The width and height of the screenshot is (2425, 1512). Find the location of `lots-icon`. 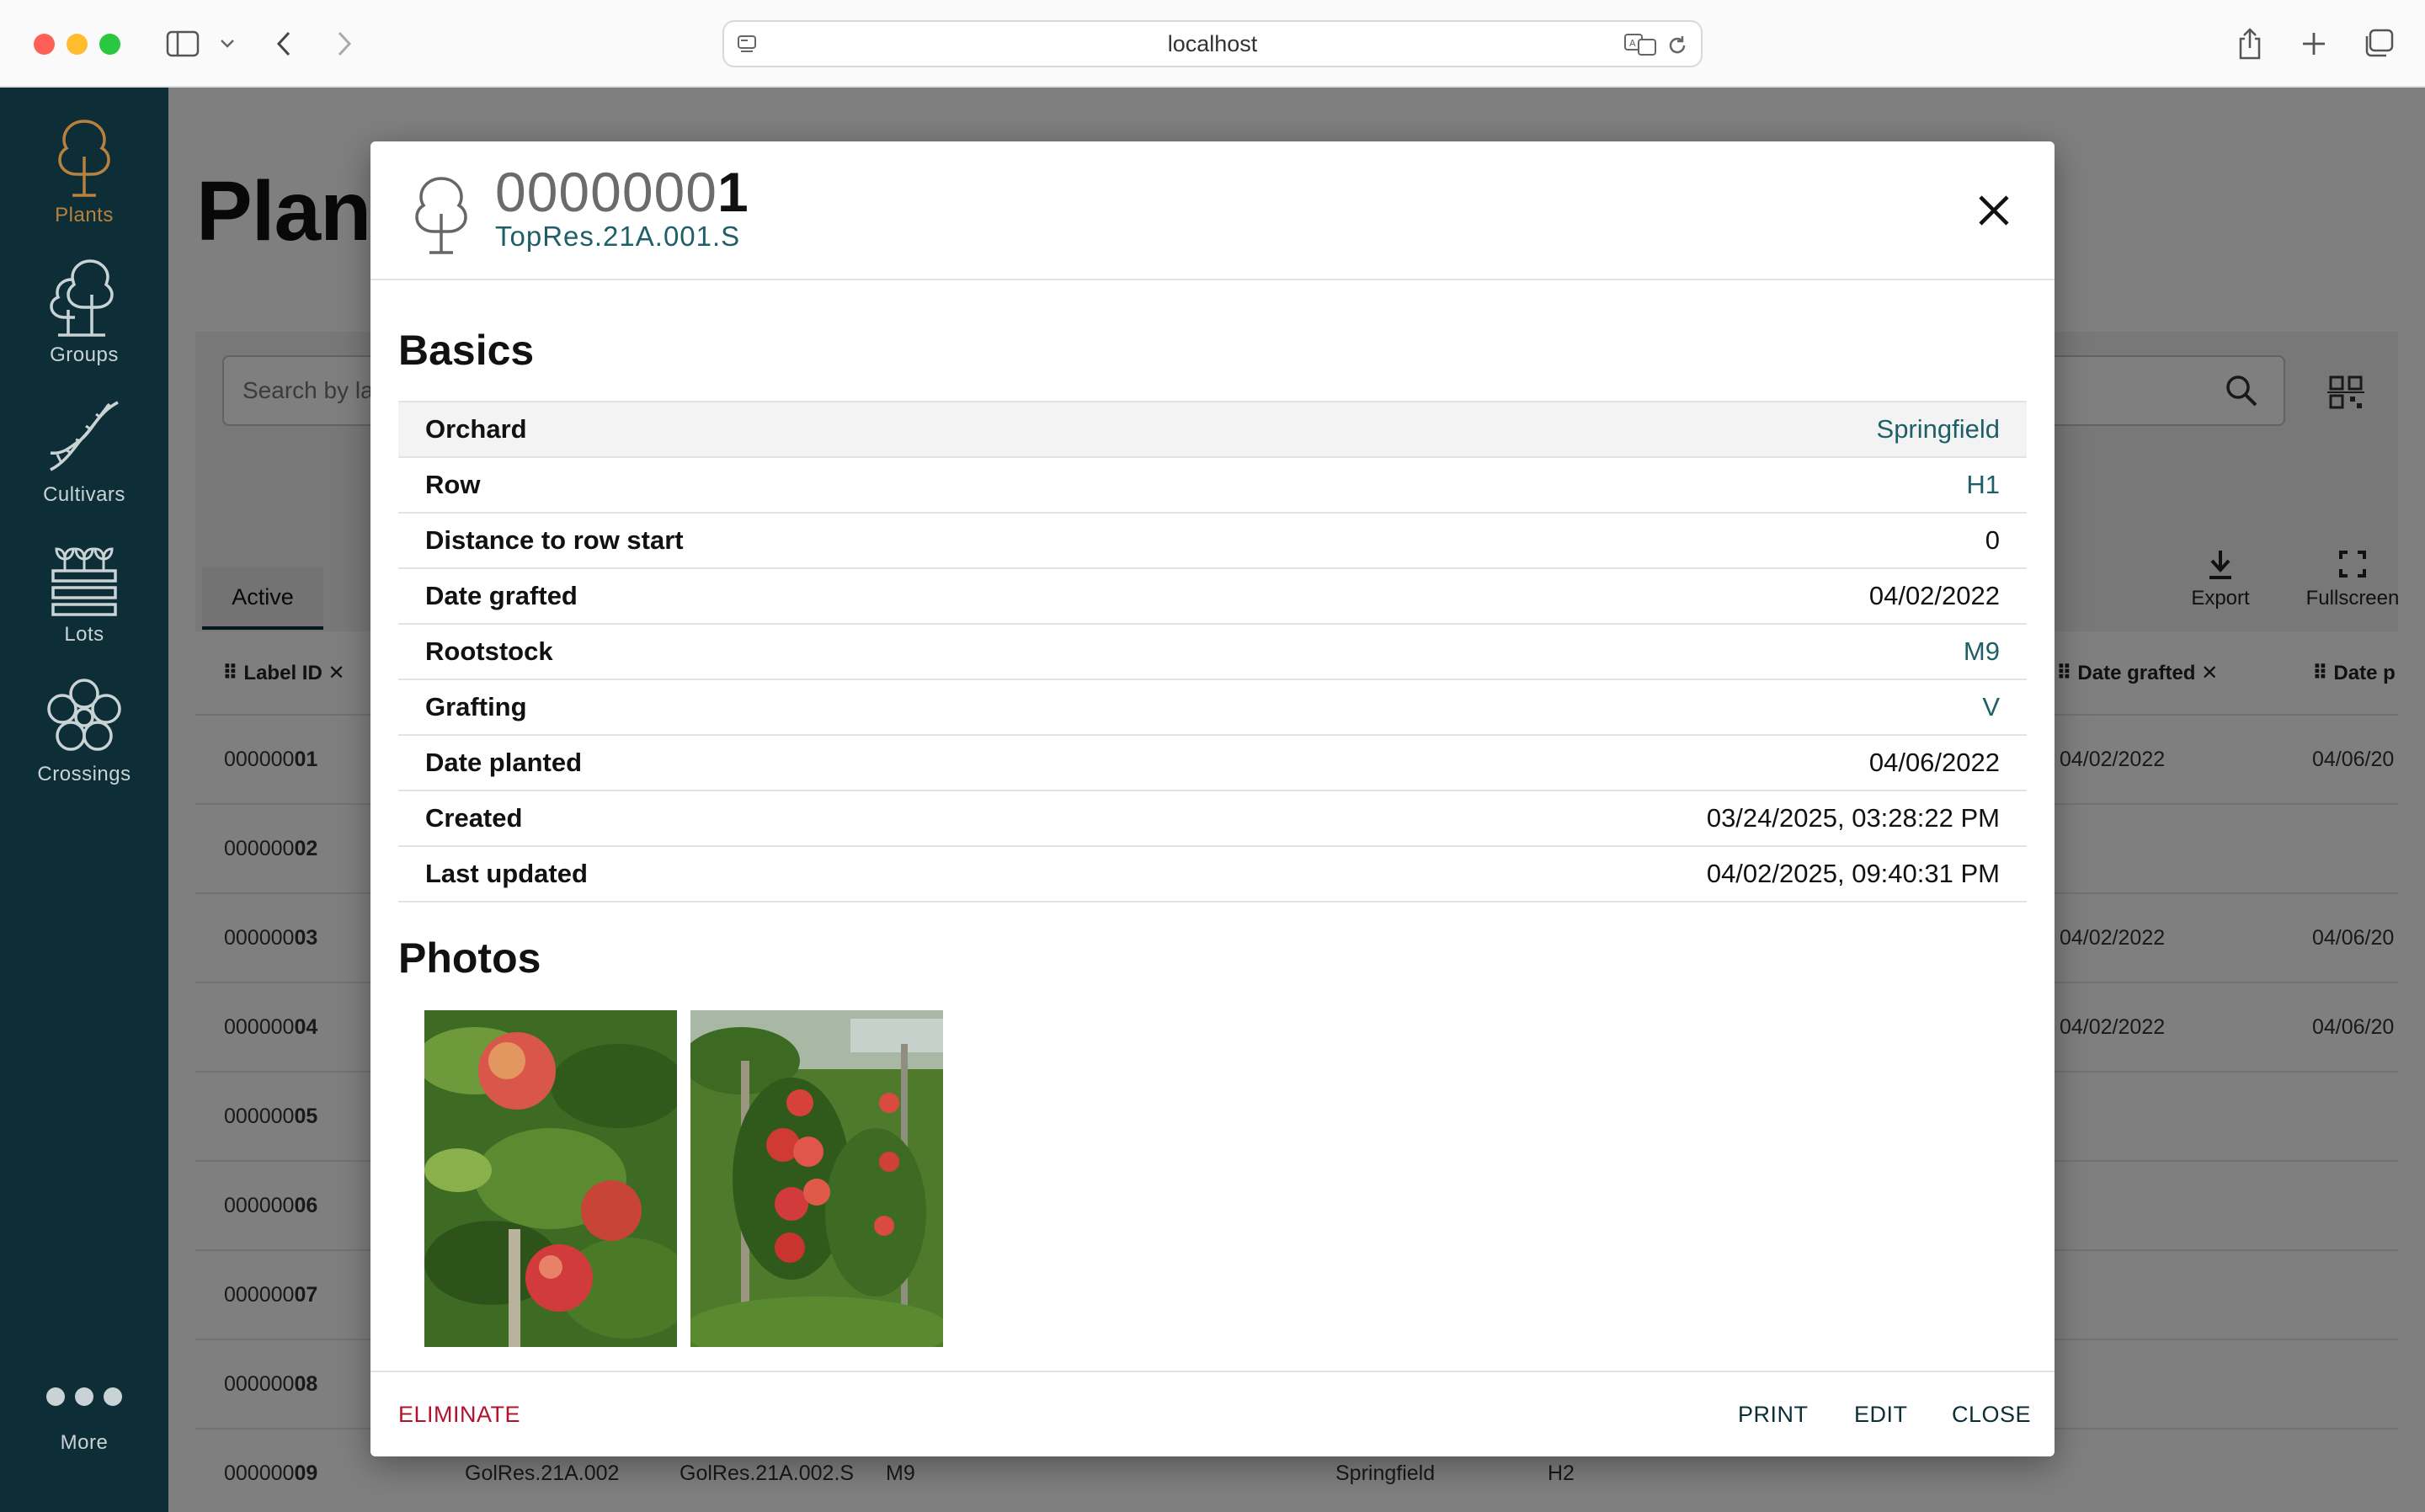

lots-icon is located at coordinates (84, 582).